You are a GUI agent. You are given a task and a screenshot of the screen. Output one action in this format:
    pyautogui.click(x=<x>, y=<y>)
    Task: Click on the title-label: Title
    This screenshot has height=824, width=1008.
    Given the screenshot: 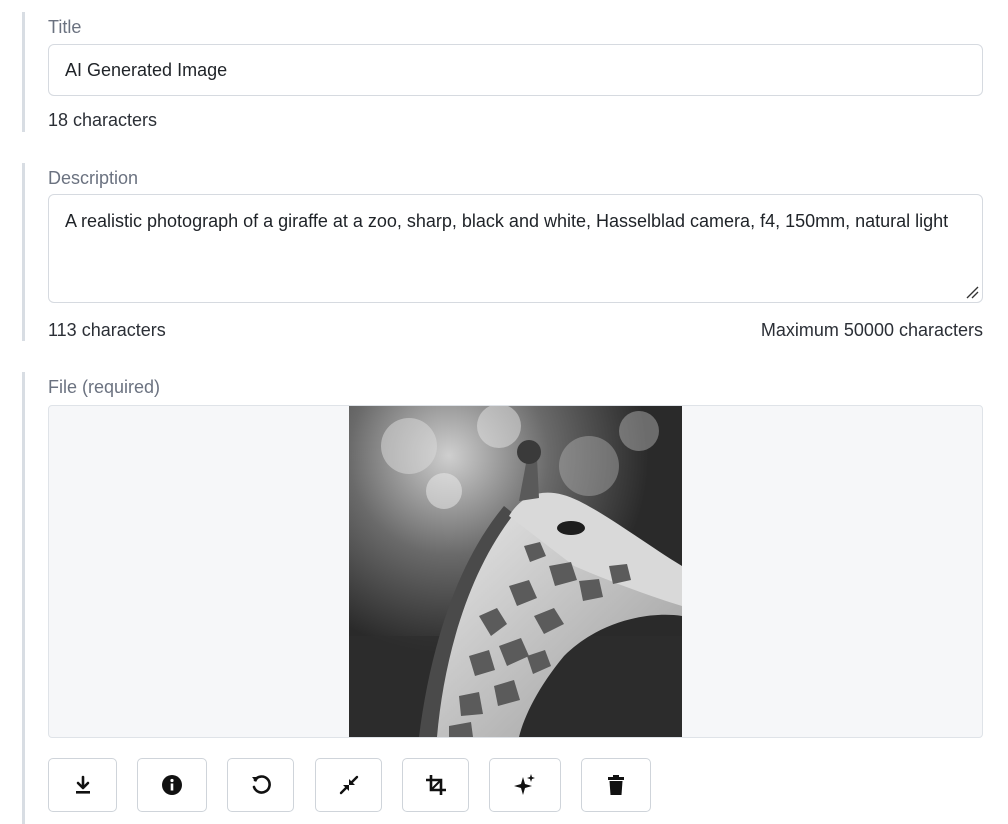 What is the action you would take?
    pyautogui.click(x=65, y=27)
    